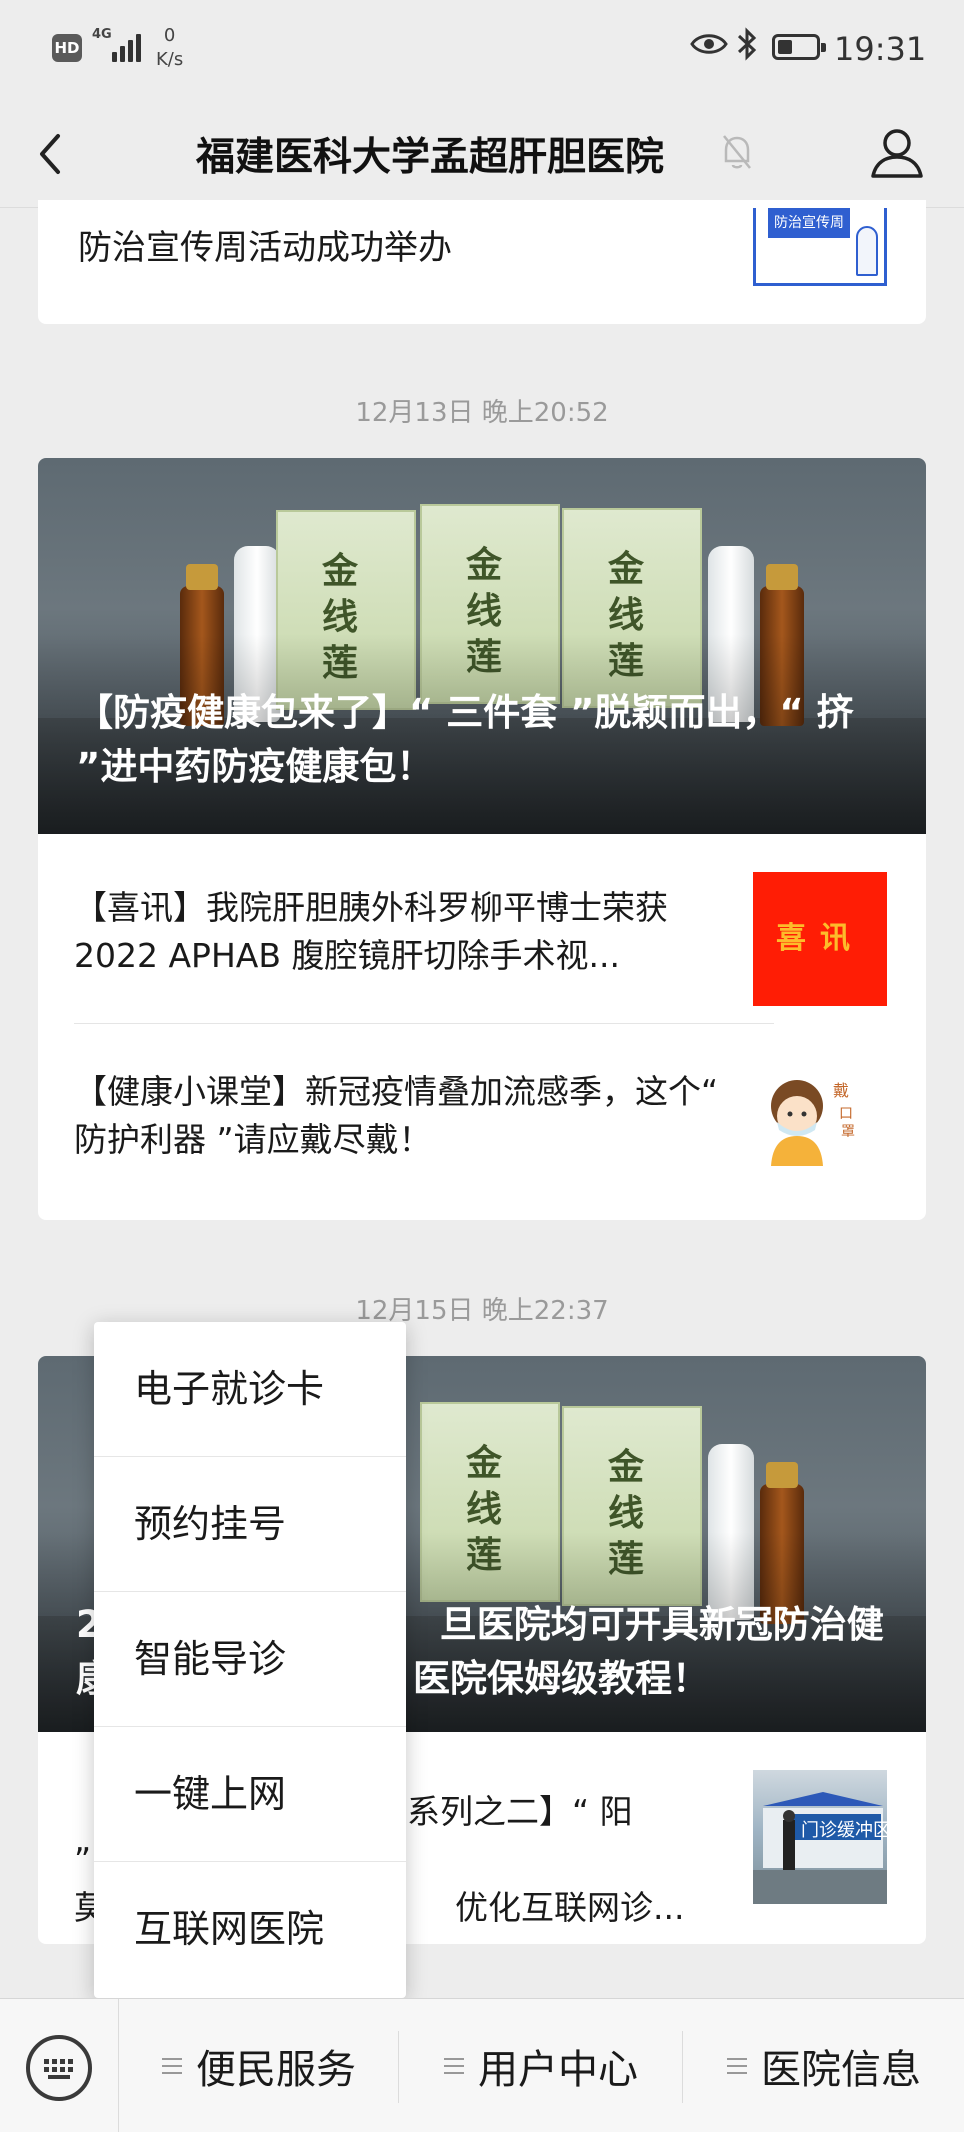 This screenshot has height=2132, width=964. What do you see at coordinates (482, 50) in the screenshot?
I see `status-bar: HD 4G 0 K/s 19:31` at bounding box center [482, 50].